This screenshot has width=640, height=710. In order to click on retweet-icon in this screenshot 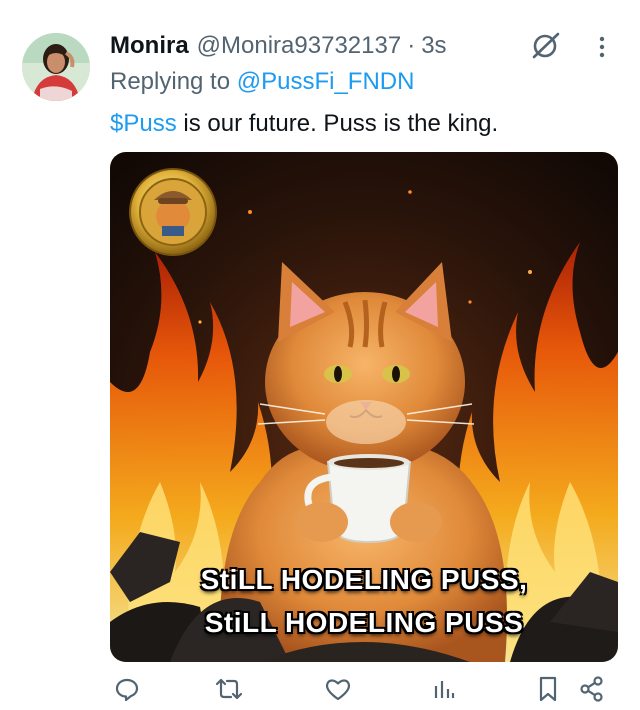, I will do `click(229, 689)`.